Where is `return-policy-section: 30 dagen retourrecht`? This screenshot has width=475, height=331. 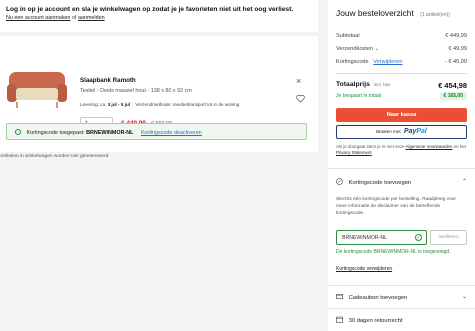
return-policy-section: 30 dagen retourrecht is located at coordinates (401, 319).